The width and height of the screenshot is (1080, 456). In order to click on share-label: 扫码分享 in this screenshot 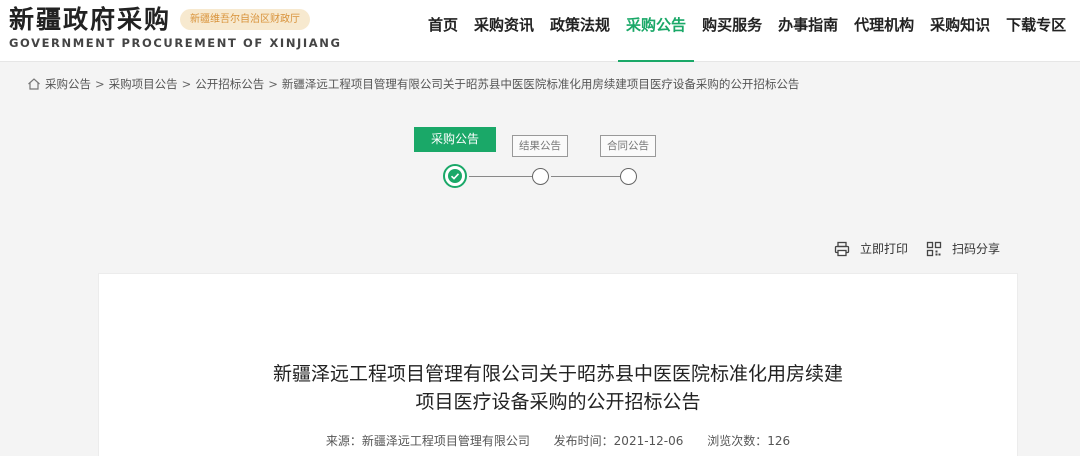, I will do `click(975, 249)`.